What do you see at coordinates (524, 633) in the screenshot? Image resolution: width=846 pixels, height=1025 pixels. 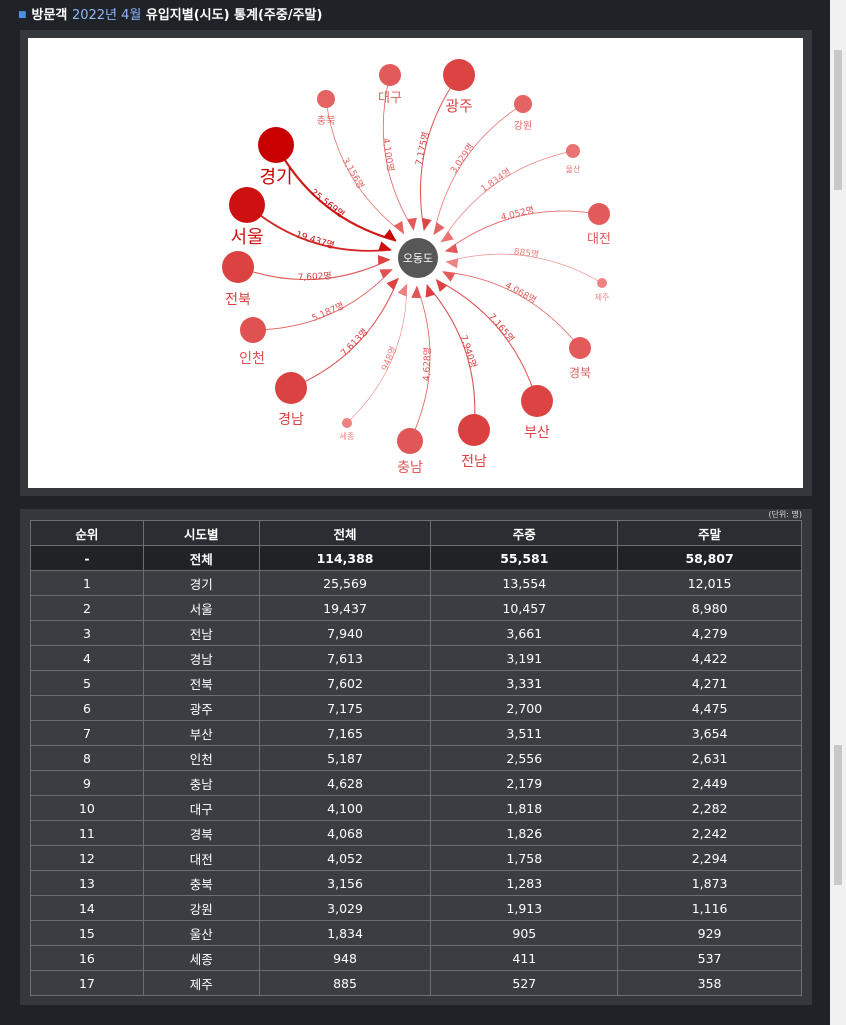 I see `cell: 3,661` at bounding box center [524, 633].